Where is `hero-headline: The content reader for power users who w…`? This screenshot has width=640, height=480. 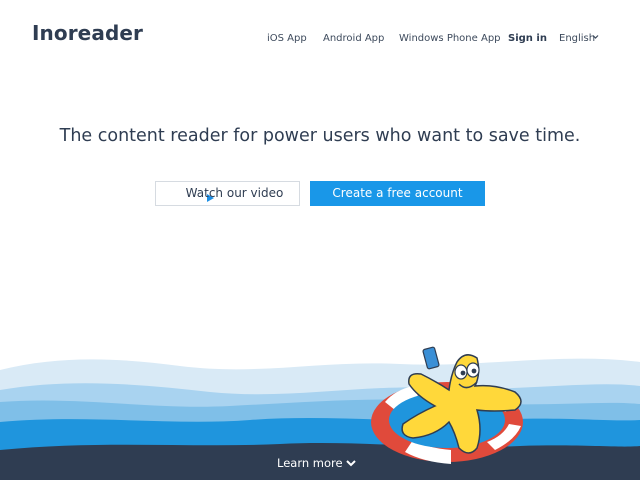
hero-headline: The content reader for power users who w… is located at coordinates (320, 136).